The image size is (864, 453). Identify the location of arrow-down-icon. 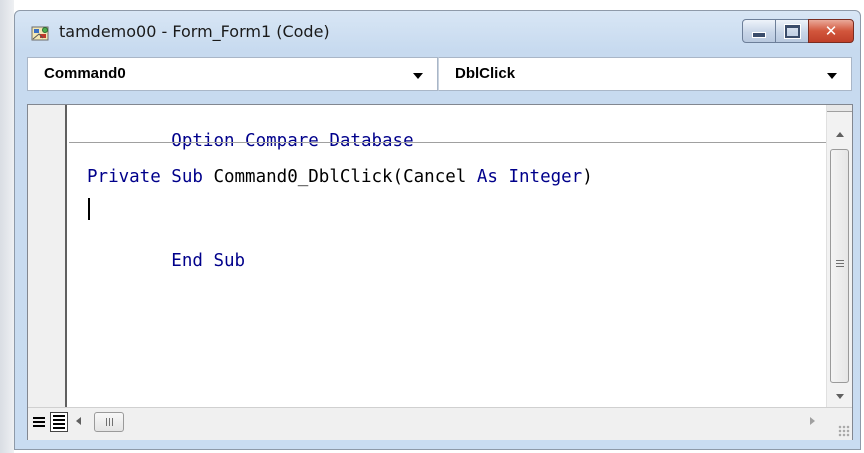
(839, 396).